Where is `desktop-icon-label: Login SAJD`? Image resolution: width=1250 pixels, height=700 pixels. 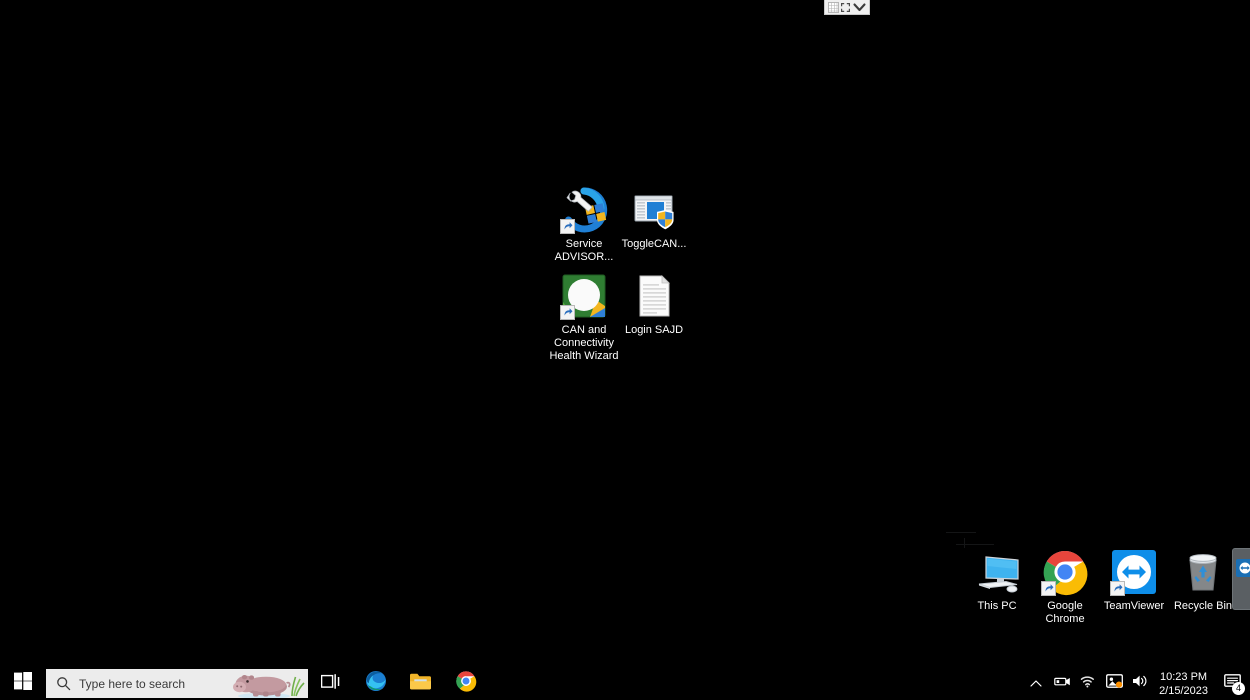 desktop-icon-label: Login SAJD is located at coordinates (654, 330).